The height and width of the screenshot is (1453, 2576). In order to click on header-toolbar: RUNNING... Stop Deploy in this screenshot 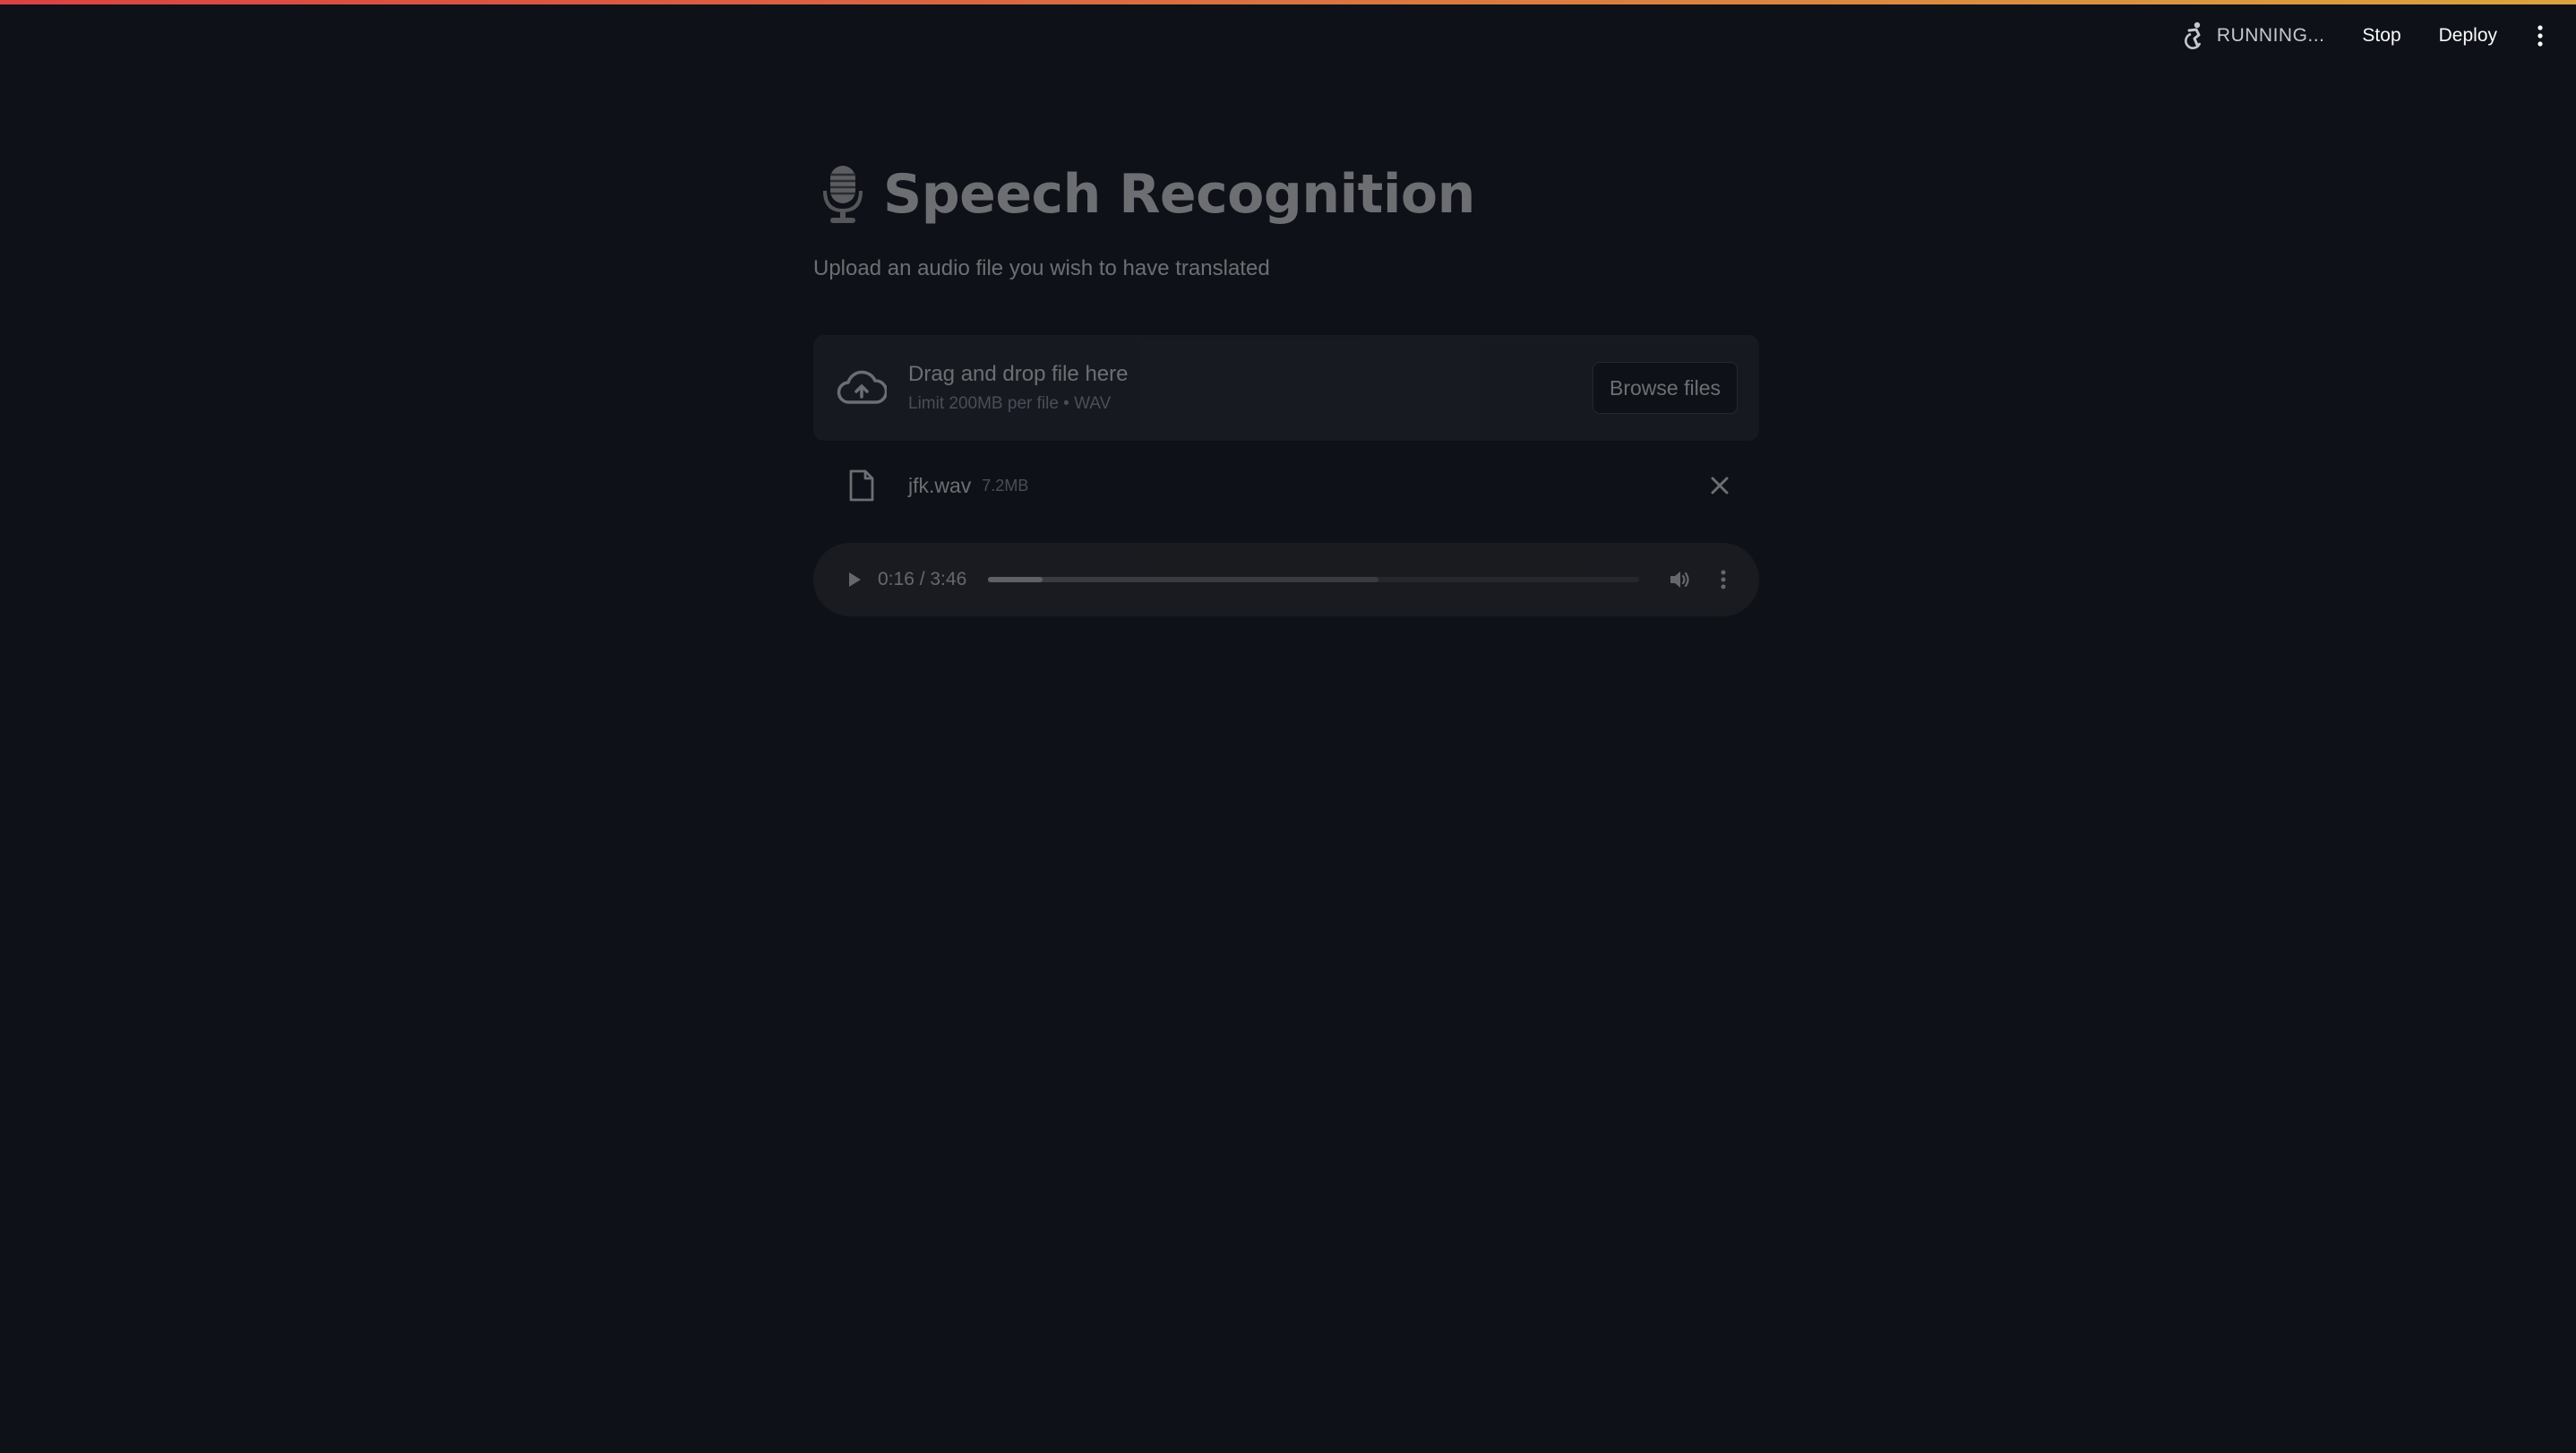, I will do `click(2367, 36)`.